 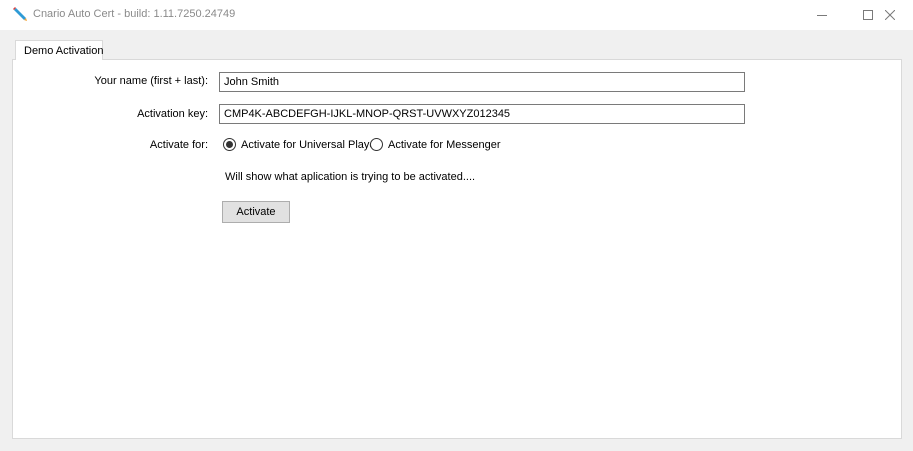 What do you see at coordinates (444, 145) in the screenshot?
I see `radio-messenger-label: Activate for Messenger` at bounding box center [444, 145].